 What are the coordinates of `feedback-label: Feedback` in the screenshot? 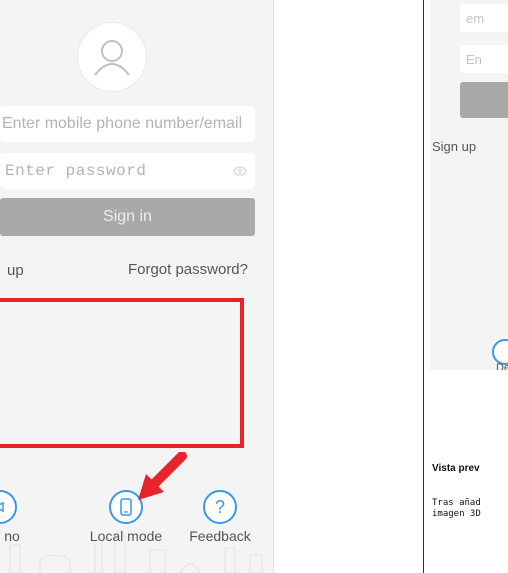 It's located at (220, 536).